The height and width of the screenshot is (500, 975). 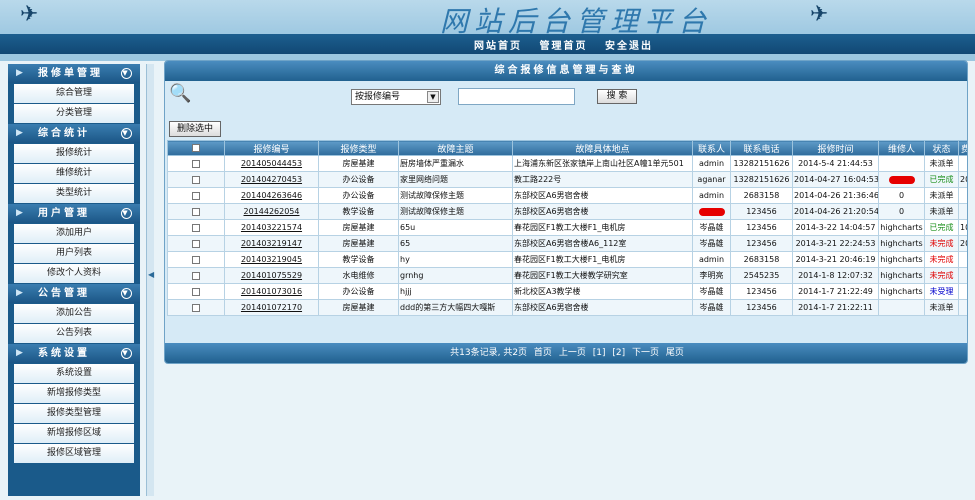 I want to click on repair-id-link: 201405044453, so click(x=271, y=163).